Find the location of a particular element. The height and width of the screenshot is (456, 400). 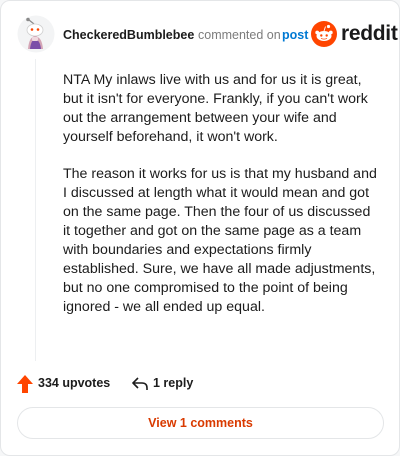

comment-username: CheckeredBumblebee is located at coordinates (128, 35).